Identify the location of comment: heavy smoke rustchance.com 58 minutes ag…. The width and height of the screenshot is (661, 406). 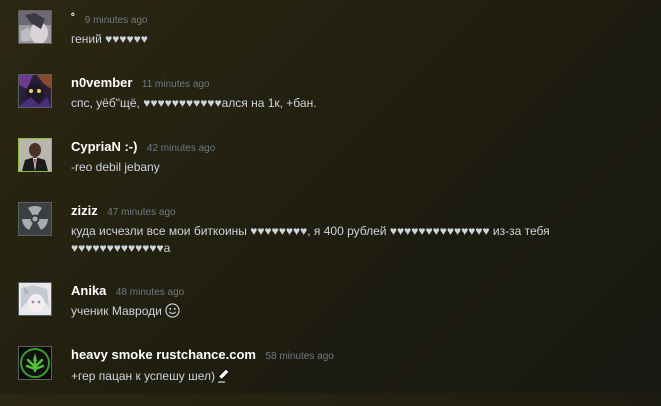
(330, 376).